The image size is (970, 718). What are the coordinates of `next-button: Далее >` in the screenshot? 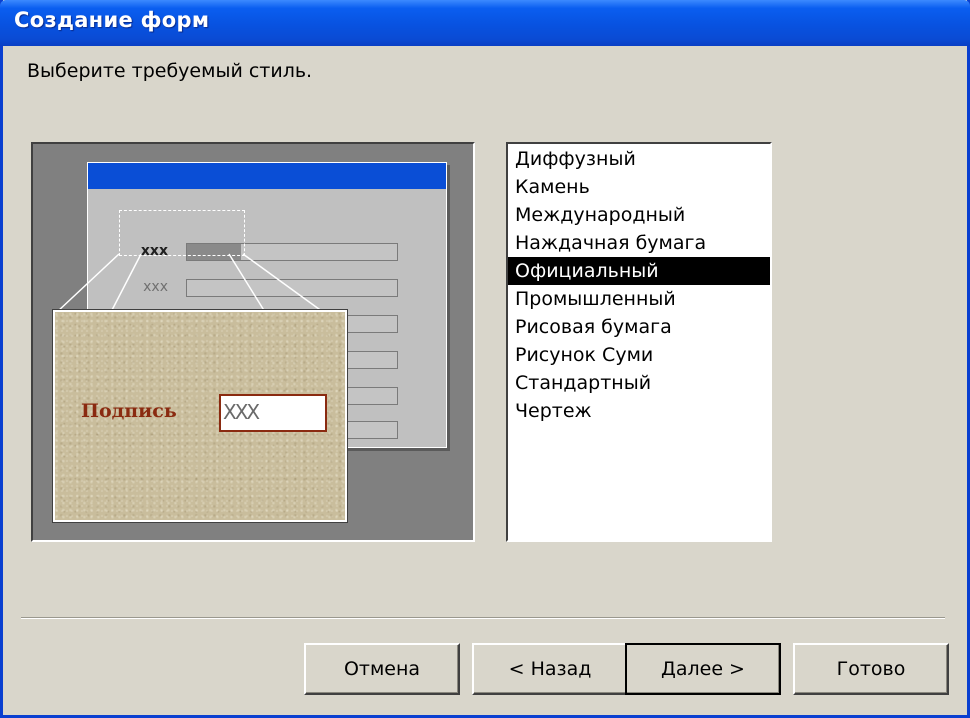 It's located at (703, 669).